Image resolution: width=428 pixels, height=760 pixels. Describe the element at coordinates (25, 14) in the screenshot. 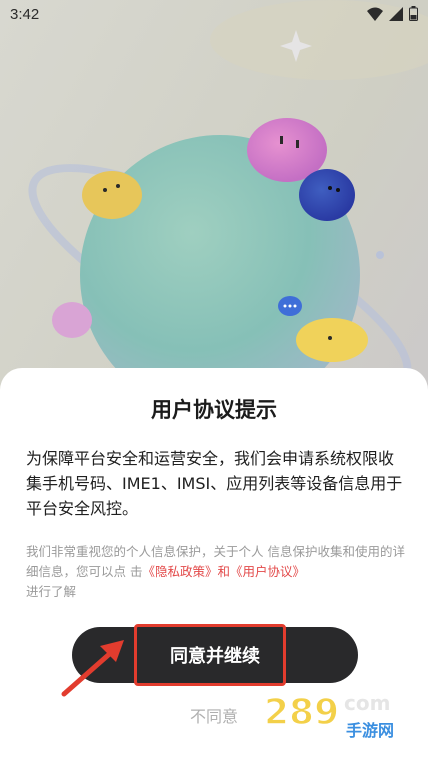

I see `status-time: 3:42` at that location.